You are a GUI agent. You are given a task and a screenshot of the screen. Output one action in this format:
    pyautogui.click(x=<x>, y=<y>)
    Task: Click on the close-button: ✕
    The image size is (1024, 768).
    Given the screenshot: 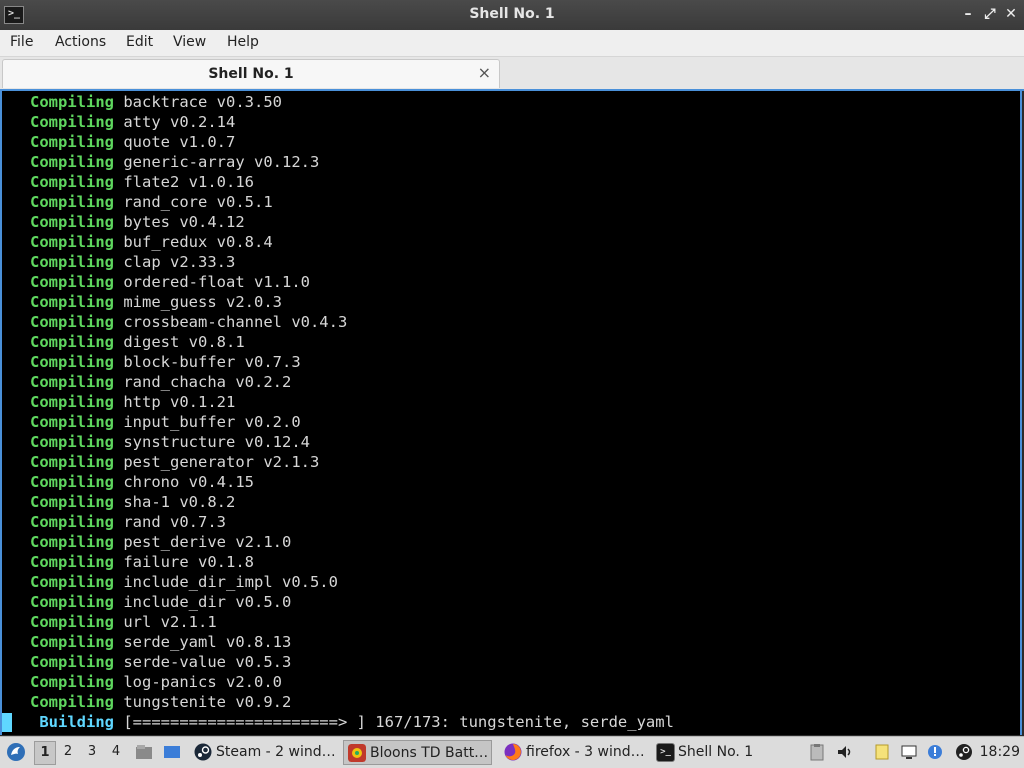 What is the action you would take?
    pyautogui.click(x=1011, y=14)
    